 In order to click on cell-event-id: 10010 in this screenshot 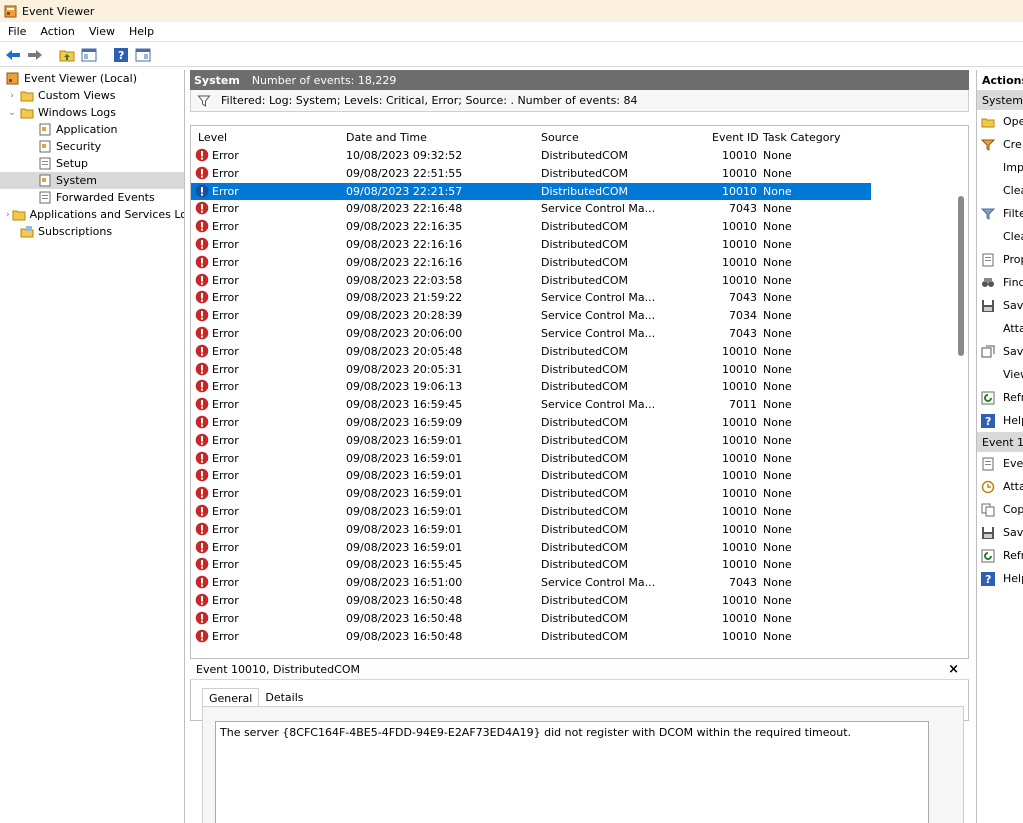, I will do `click(739, 600)`.